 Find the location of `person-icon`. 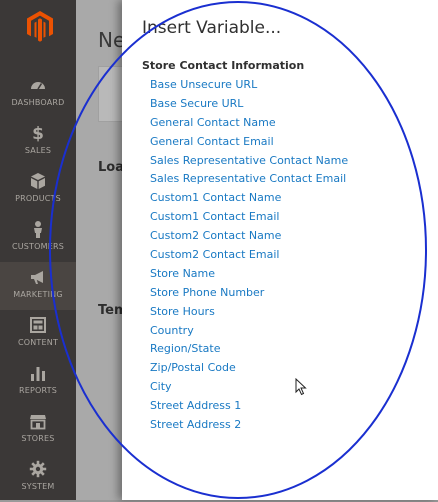

person-icon is located at coordinates (38, 229).